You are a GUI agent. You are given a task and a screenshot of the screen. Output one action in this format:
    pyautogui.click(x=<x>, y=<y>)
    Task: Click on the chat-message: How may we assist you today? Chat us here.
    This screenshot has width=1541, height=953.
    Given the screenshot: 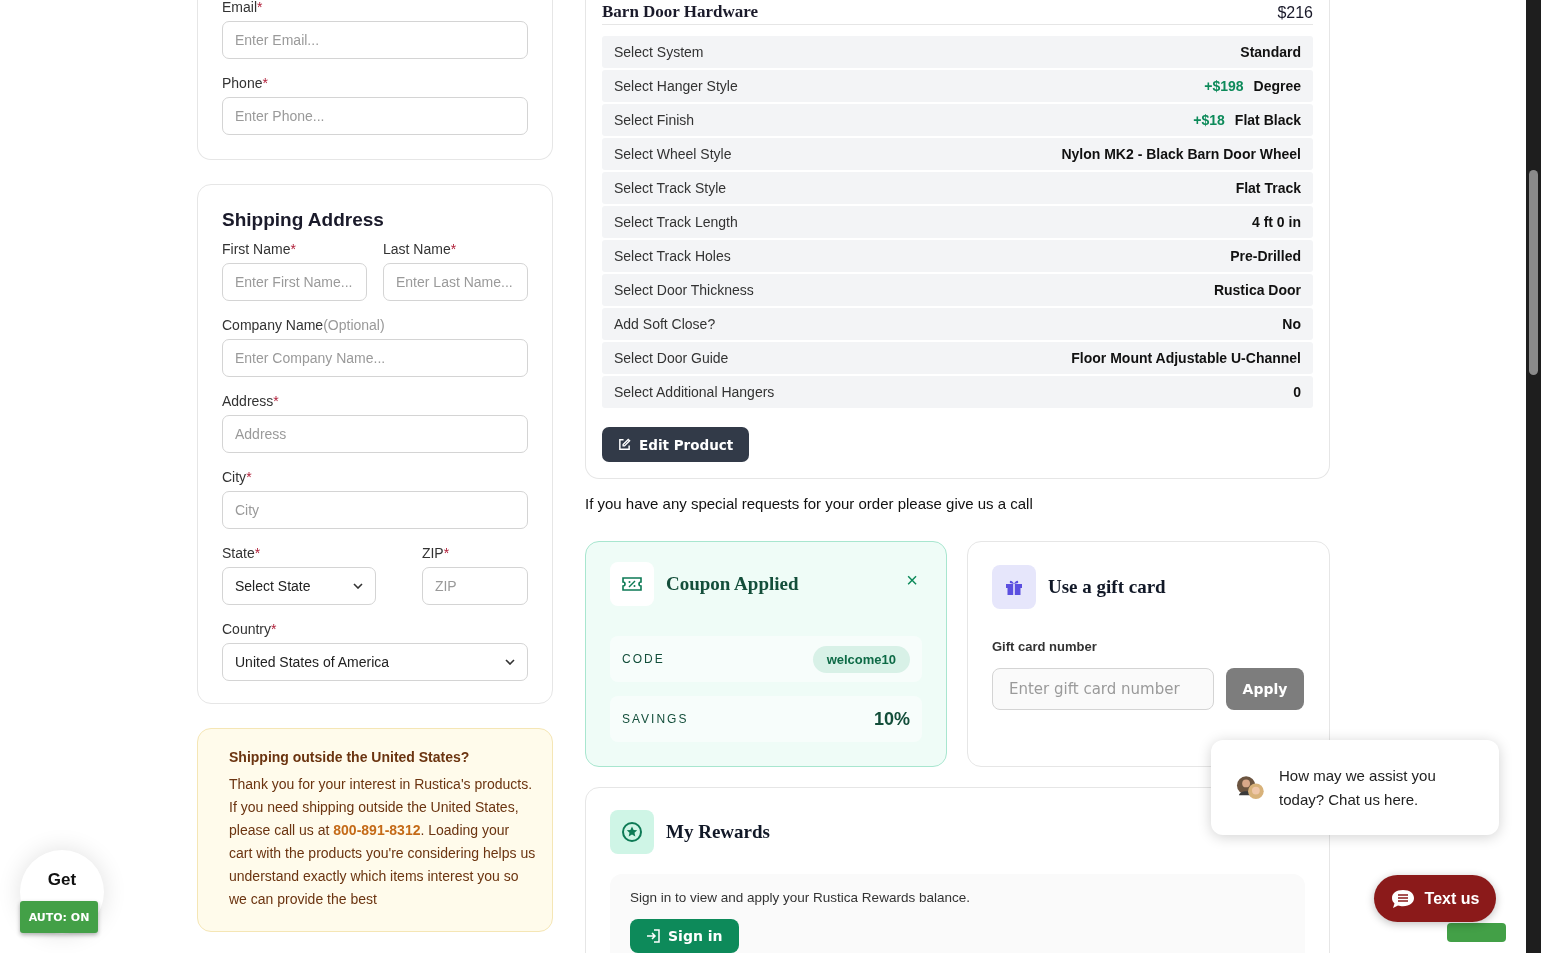 What is the action you would take?
    pyautogui.click(x=1358, y=787)
    